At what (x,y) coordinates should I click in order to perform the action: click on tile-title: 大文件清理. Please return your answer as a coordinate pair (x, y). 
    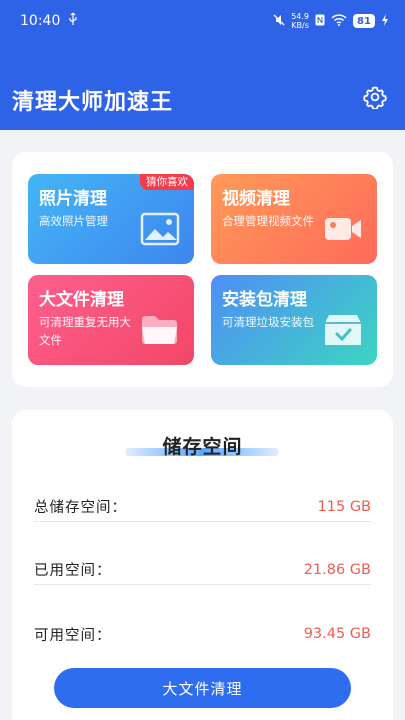
    Looking at the image, I should click on (81, 300).